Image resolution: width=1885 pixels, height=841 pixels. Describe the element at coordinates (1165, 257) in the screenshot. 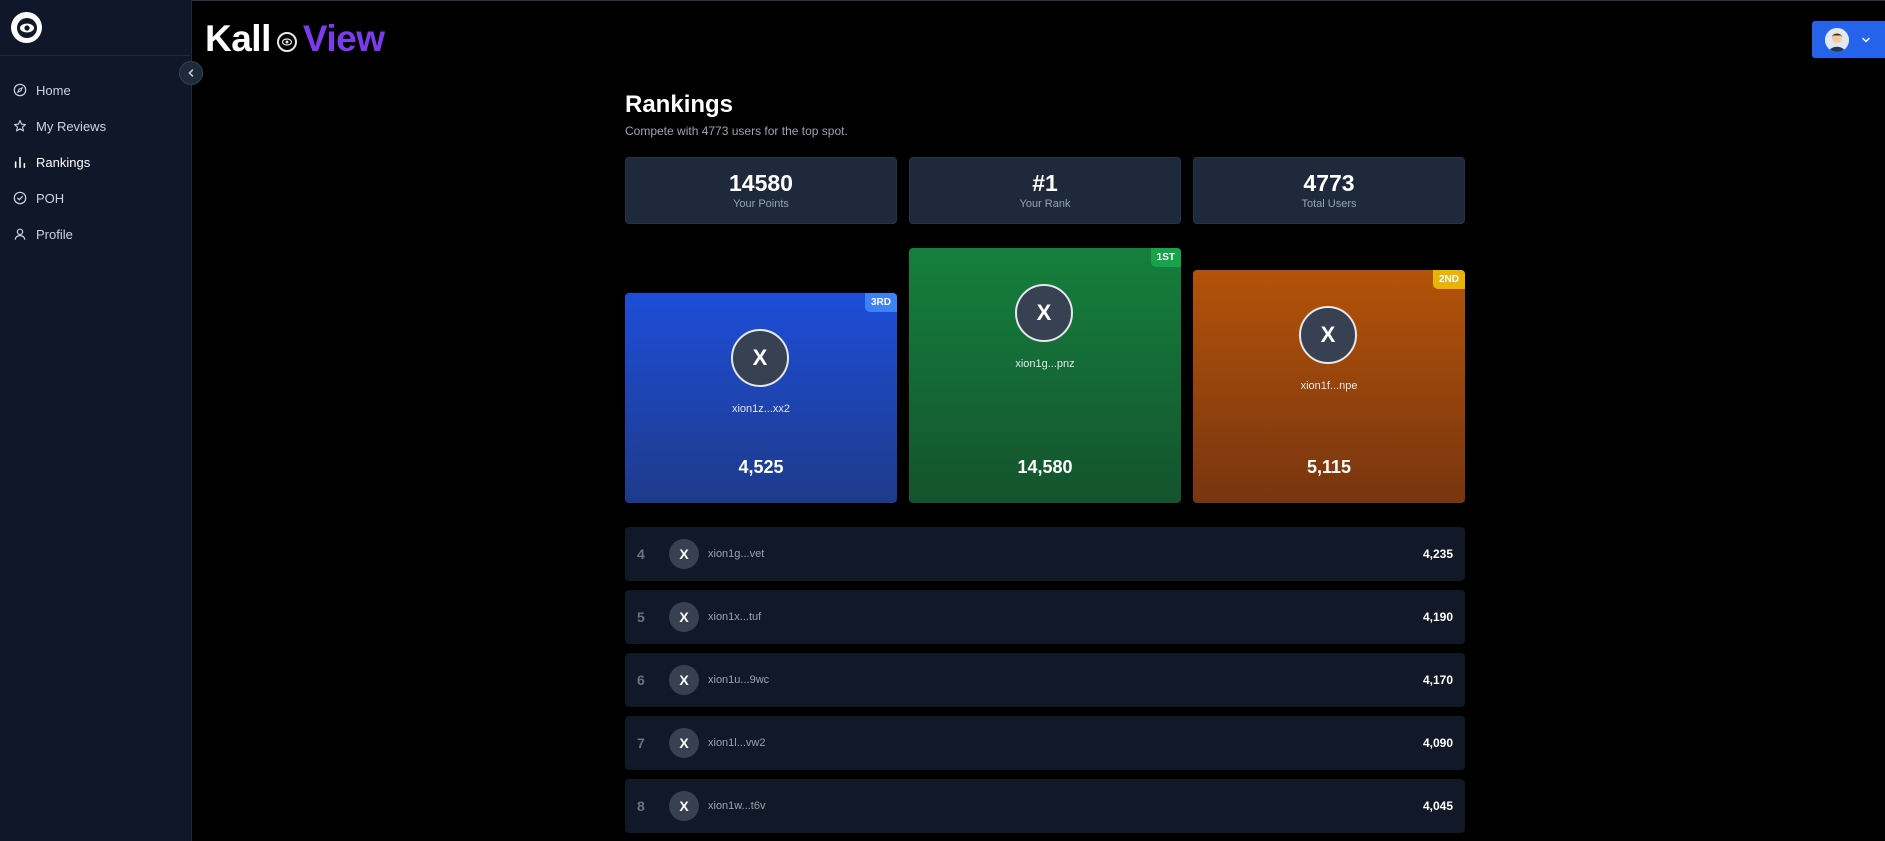

I see `rank-badge: 1ST` at that location.